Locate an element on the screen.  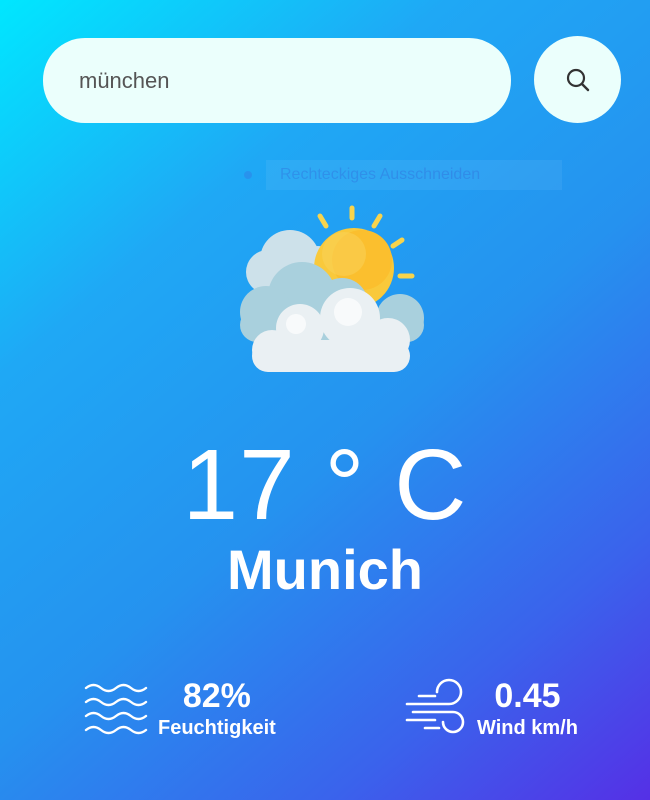
temperature-value: 17 ° C is located at coordinates (325, 485).